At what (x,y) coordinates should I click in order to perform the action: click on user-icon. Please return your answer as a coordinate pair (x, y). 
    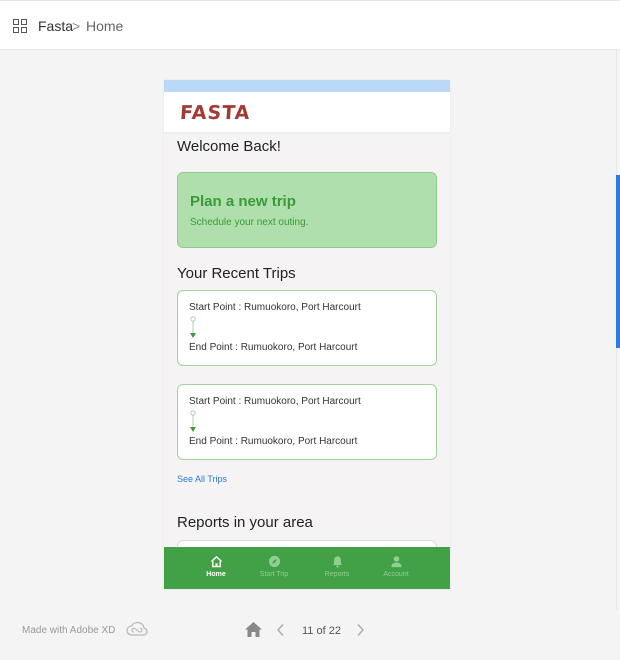
    Looking at the image, I should click on (396, 562).